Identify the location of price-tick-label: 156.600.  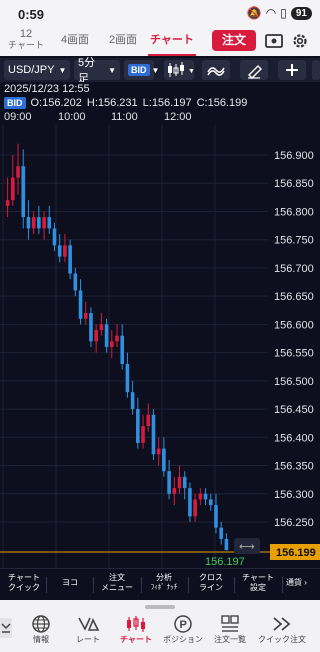
(294, 325).